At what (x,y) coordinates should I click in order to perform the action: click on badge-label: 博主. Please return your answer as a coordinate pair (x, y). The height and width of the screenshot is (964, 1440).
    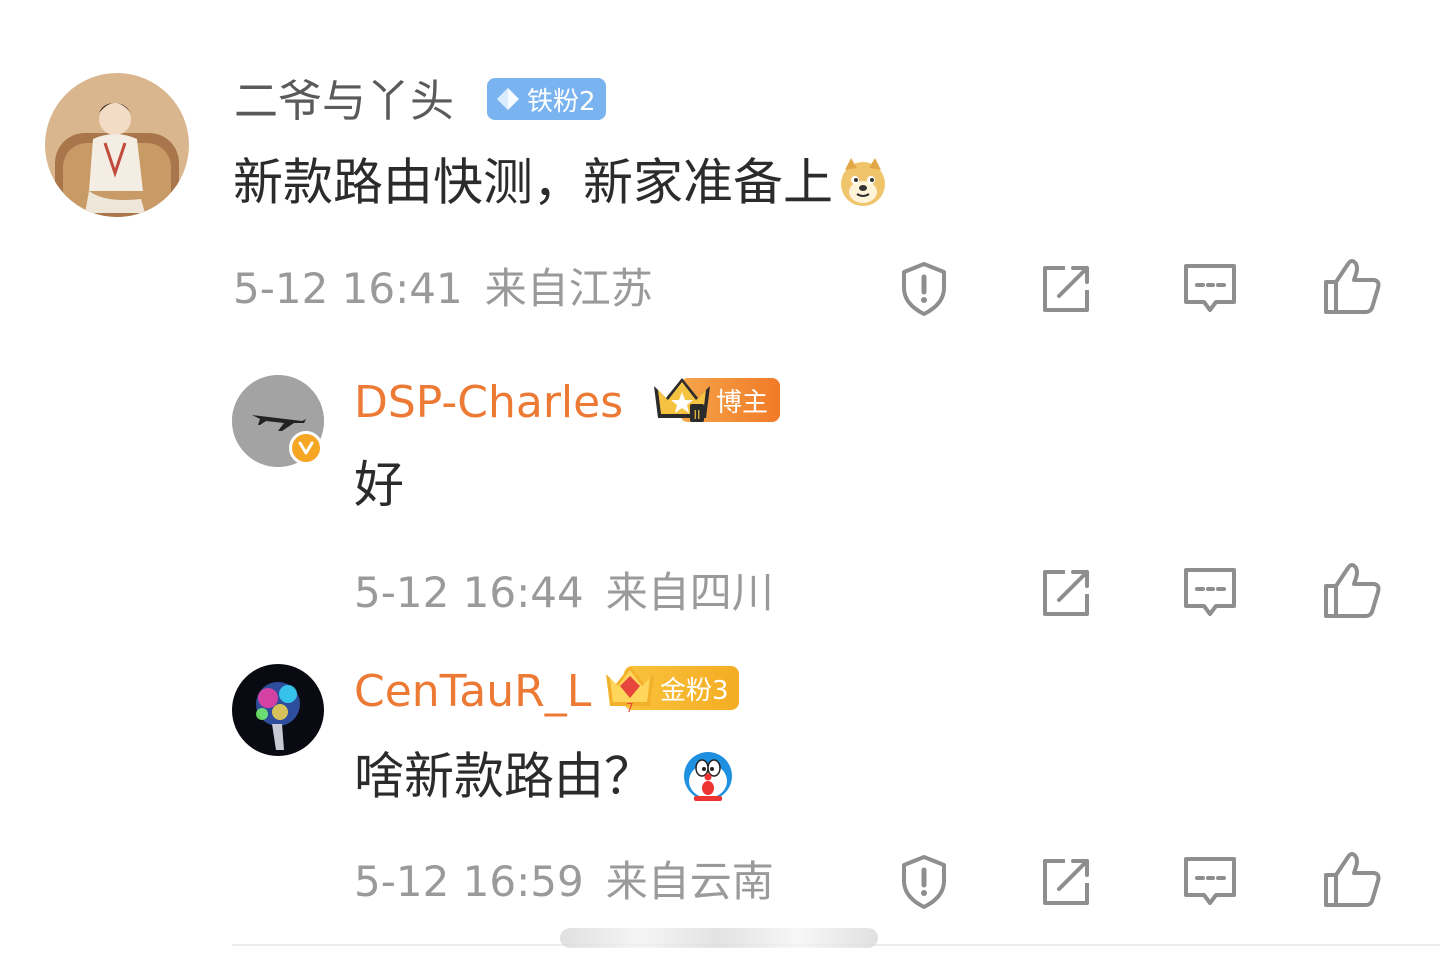
    Looking at the image, I should click on (742, 402).